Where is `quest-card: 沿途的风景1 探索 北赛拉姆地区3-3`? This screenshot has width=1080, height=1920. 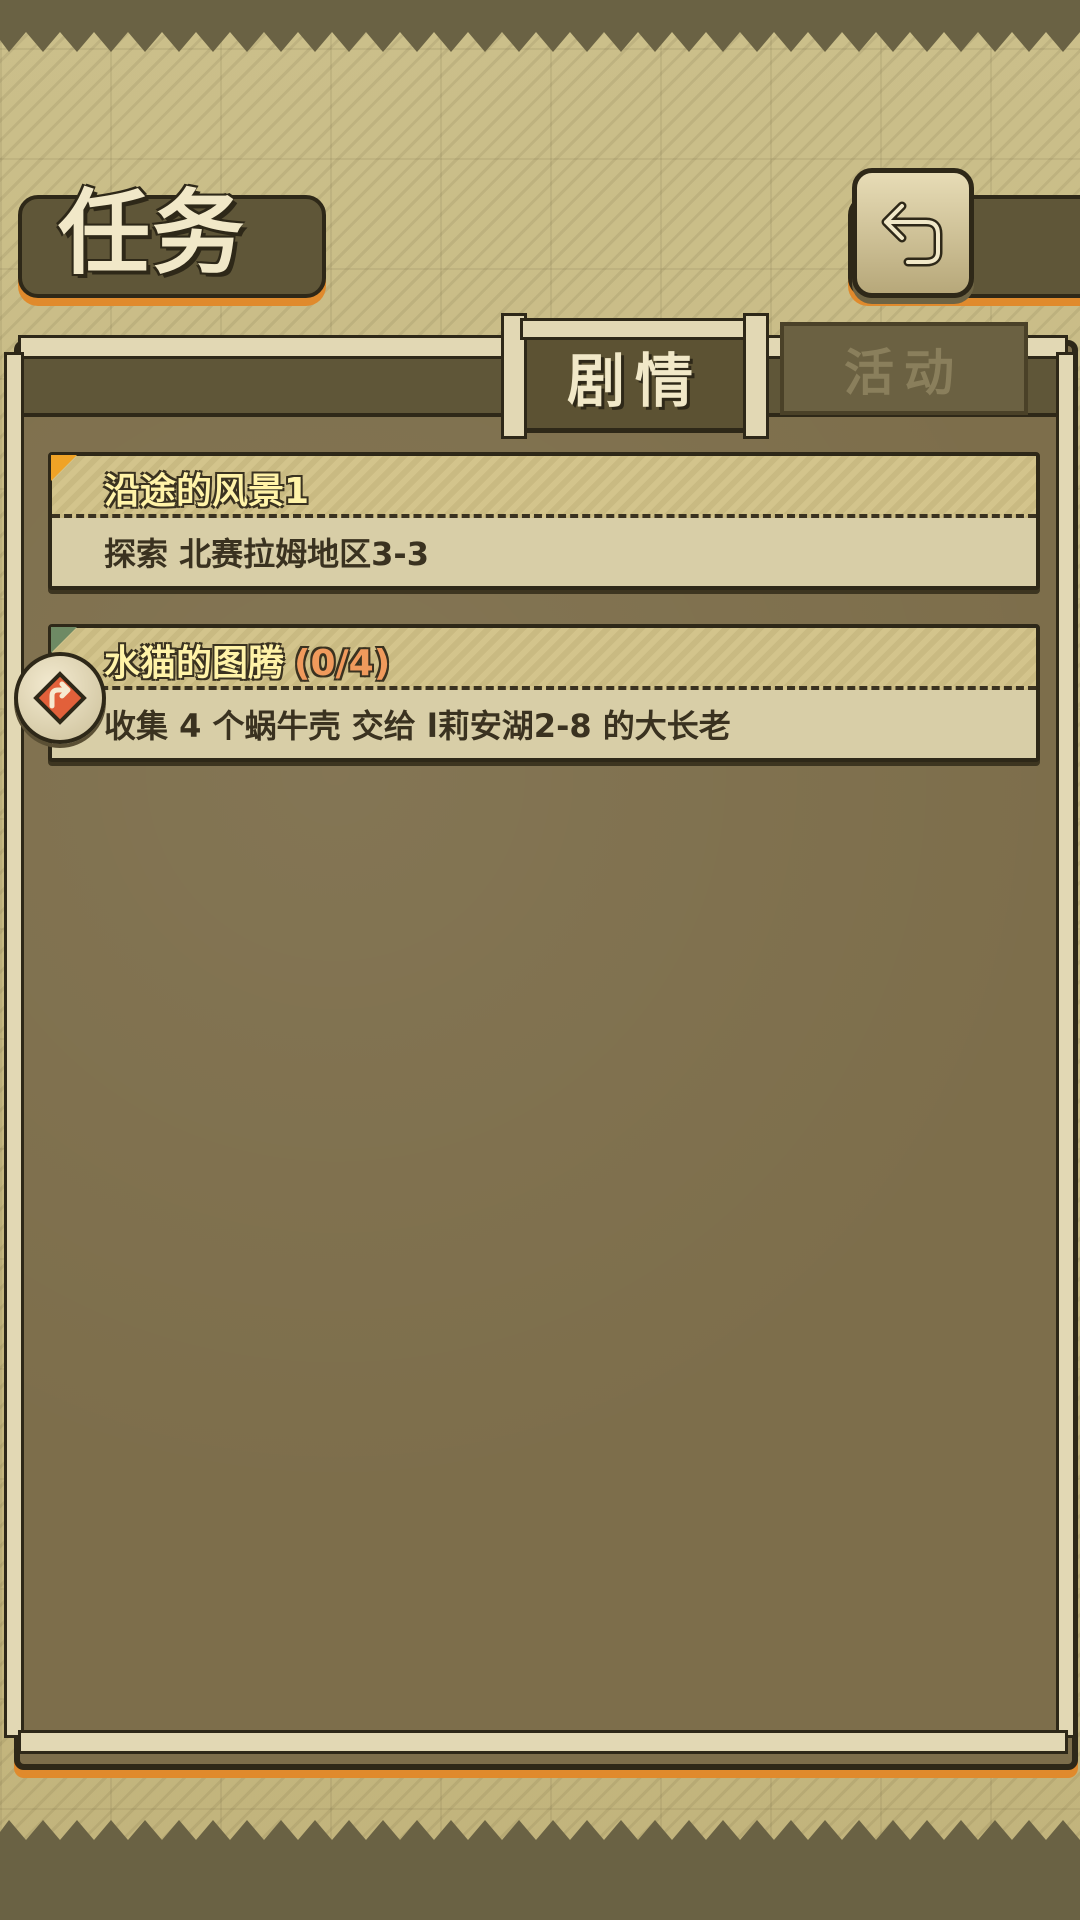
quest-card: 沿途的风景1 探索 北赛拉姆地区3-3 is located at coordinates (544, 521).